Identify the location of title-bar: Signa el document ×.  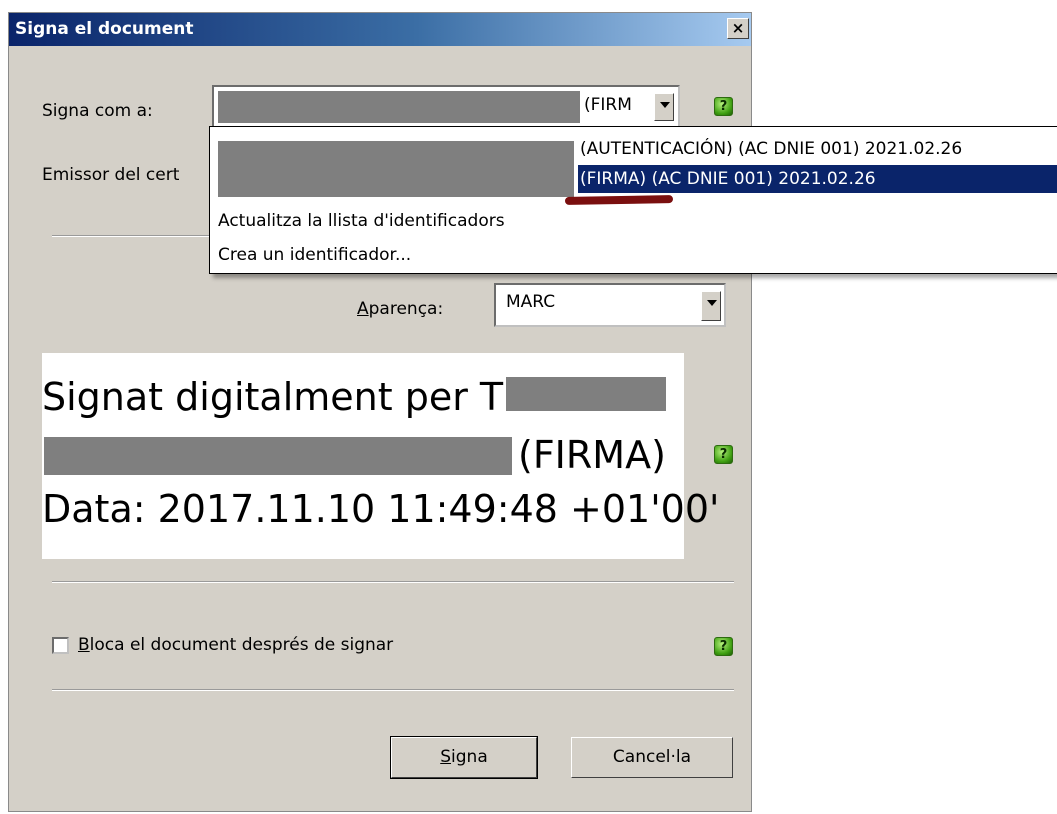
(380, 29).